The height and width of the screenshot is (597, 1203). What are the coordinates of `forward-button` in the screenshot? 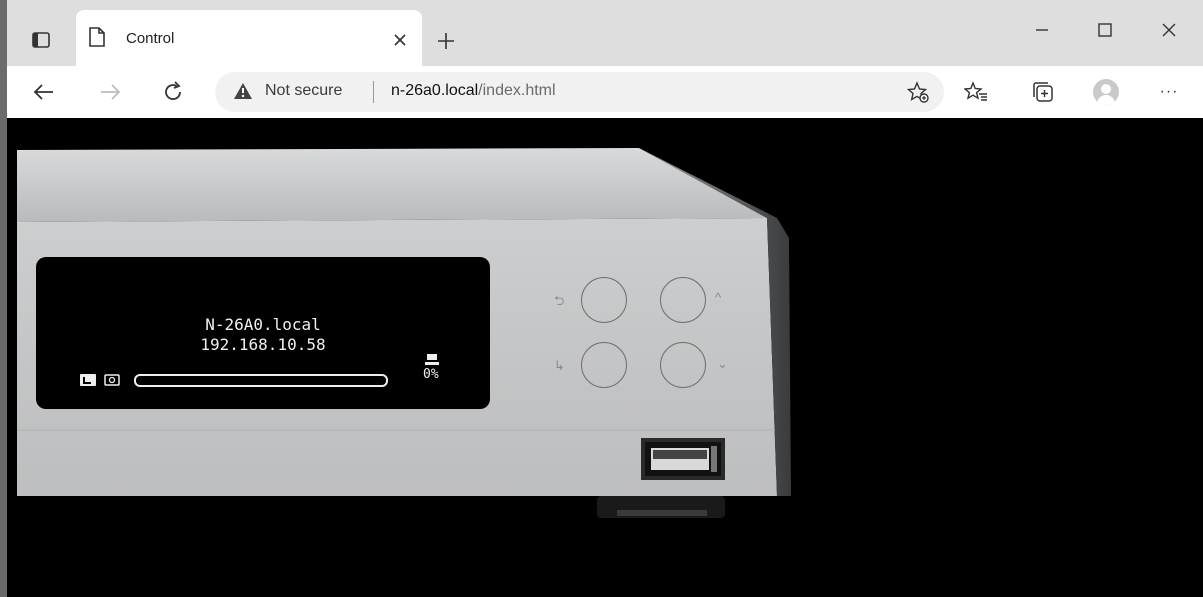 It's located at (111, 92).